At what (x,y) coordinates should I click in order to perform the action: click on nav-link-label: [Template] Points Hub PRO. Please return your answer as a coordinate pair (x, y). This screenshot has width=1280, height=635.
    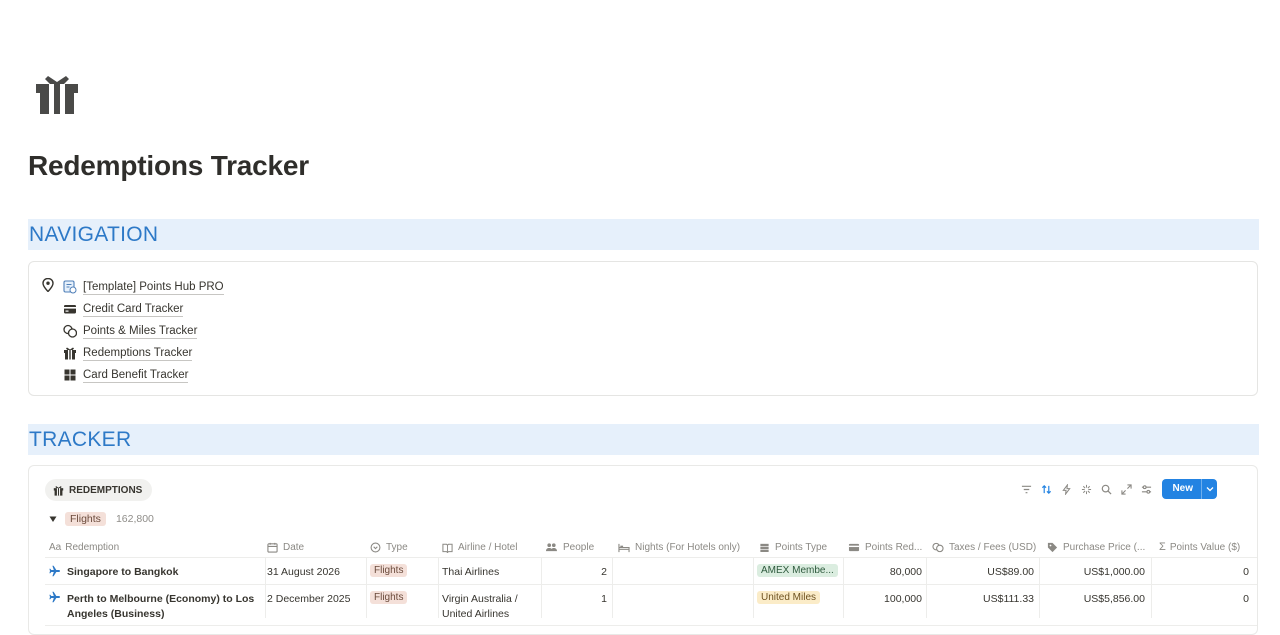
    Looking at the image, I should click on (153, 287).